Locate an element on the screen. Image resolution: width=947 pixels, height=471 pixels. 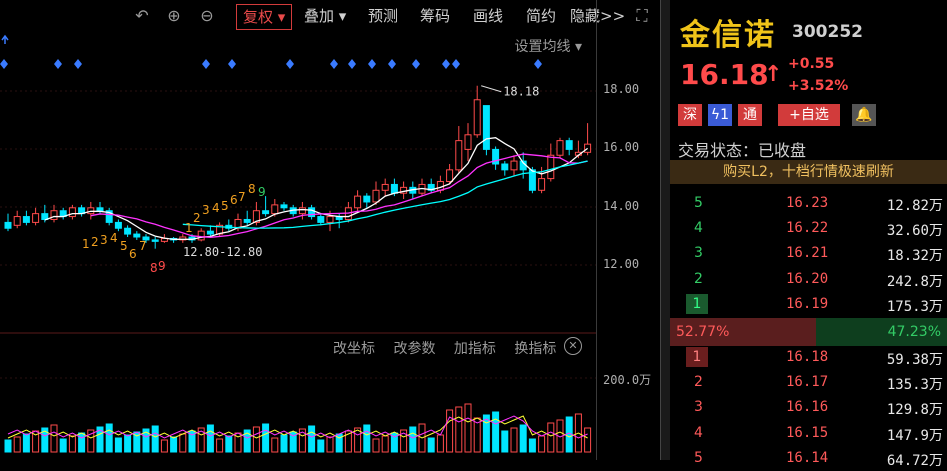
l2-upgrade-banner: 购买L2，十档行情极速刷新 is located at coordinates (808, 172).